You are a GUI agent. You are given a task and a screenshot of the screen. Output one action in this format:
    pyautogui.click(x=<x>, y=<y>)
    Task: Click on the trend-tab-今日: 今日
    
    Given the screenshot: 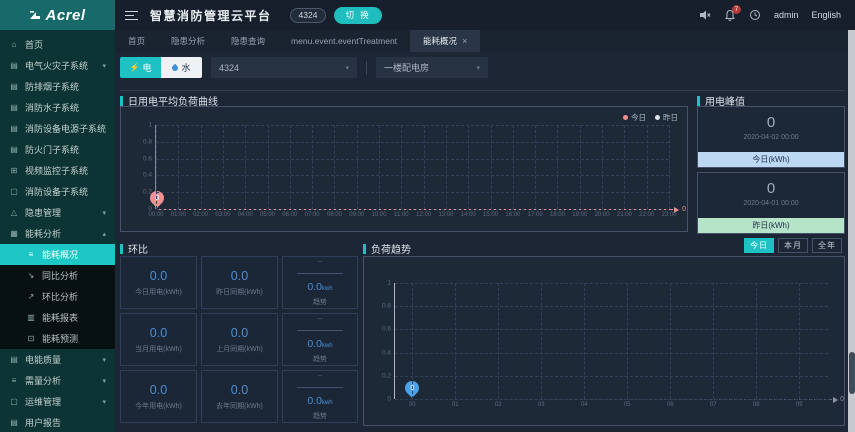 What is the action you would take?
    pyautogui.click(x=759, y=245)
    